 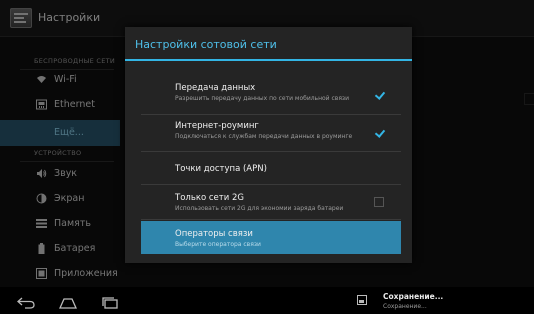 What do you see at coordinates (379, 133) in the screenshot?
I see `roaming-checkbox` at bounding box center [379, 133].